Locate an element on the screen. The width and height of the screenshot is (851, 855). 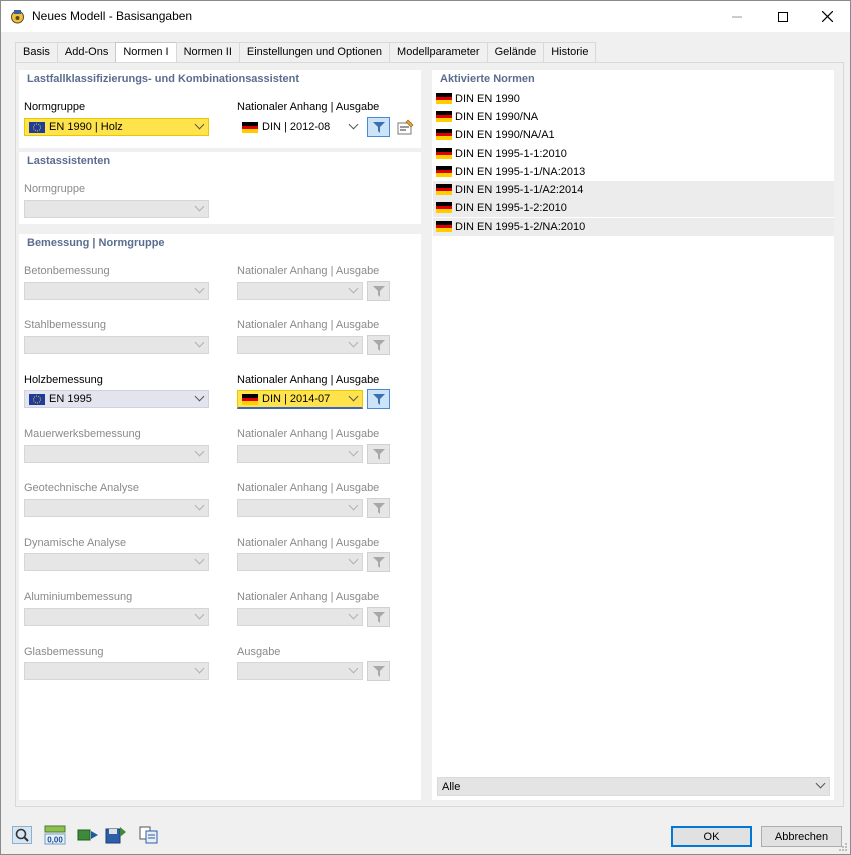
list-item: DIN EN 1995-1-1/A2:2014 is located at coordinates (633, 190).